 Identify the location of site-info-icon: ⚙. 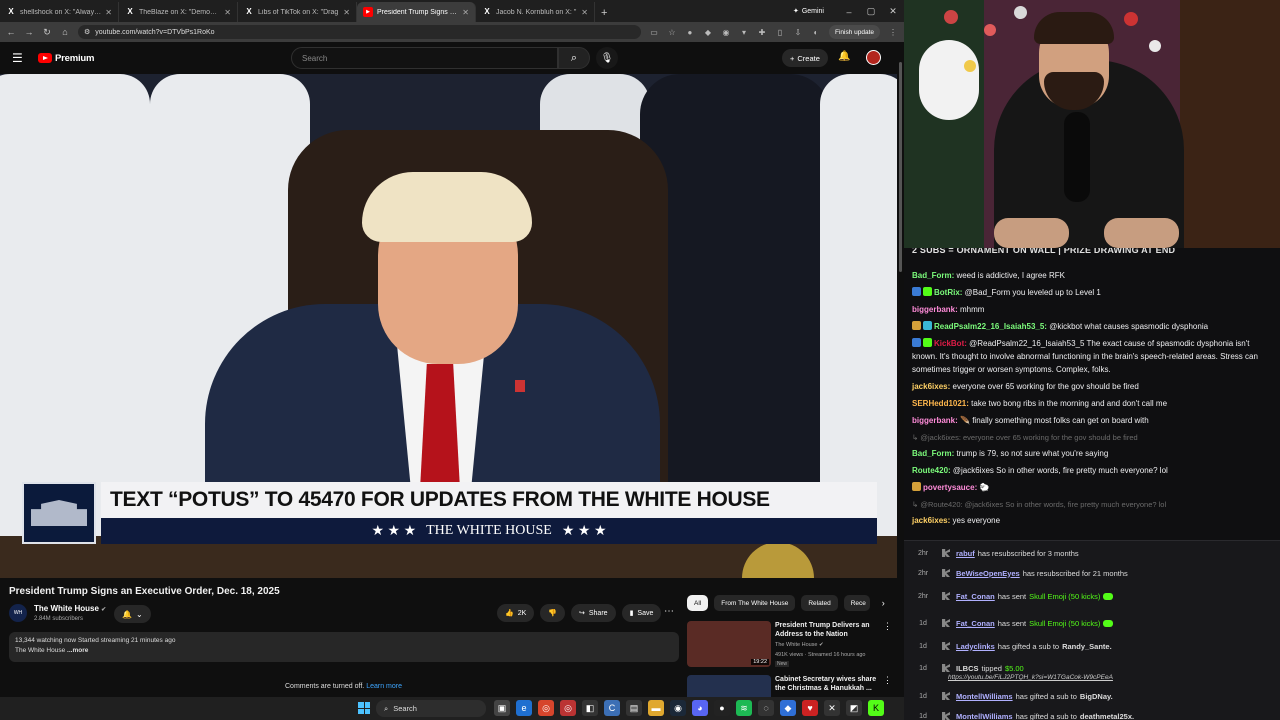
(87, 32).